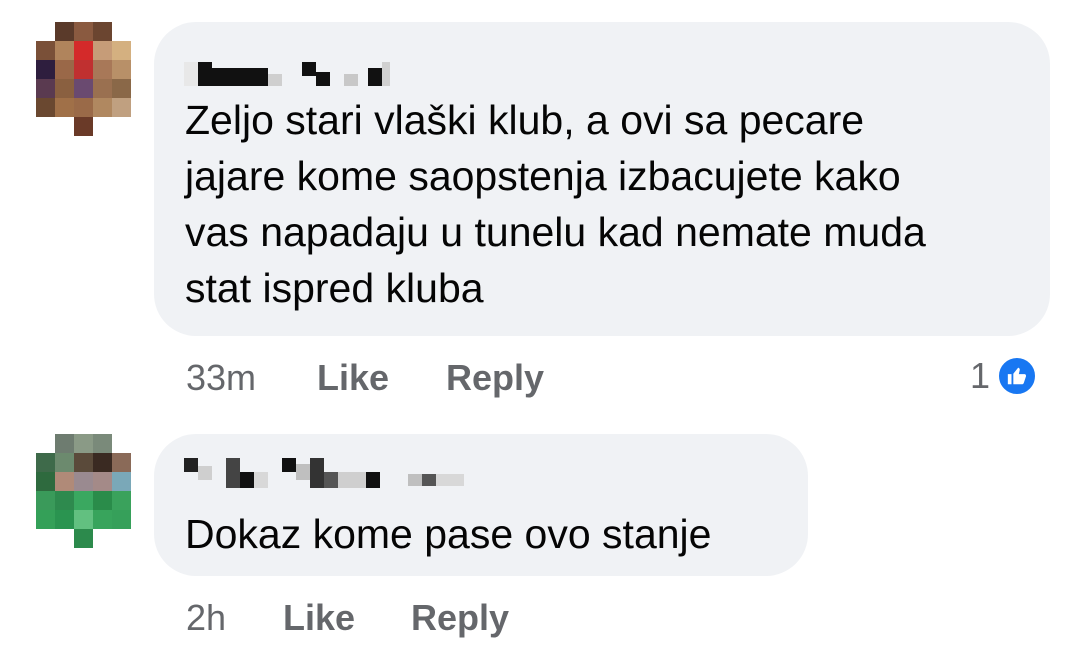 This screenshot has height=658, width=1080. What do you see at coordinates (481, 505) in the screenshot?
I see `comment-bubble: Dokaz kome pase ovo stanje` at bounding box center [481, 505].